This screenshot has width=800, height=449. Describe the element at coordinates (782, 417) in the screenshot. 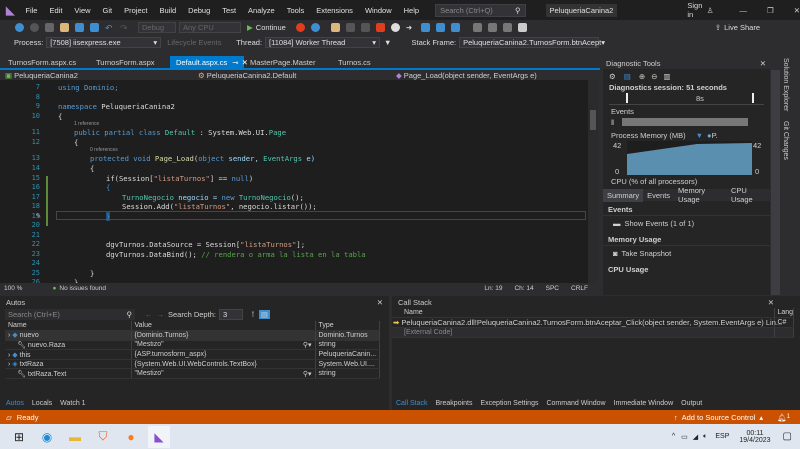

I see `notifications-icon: 🔔︎` at that location.